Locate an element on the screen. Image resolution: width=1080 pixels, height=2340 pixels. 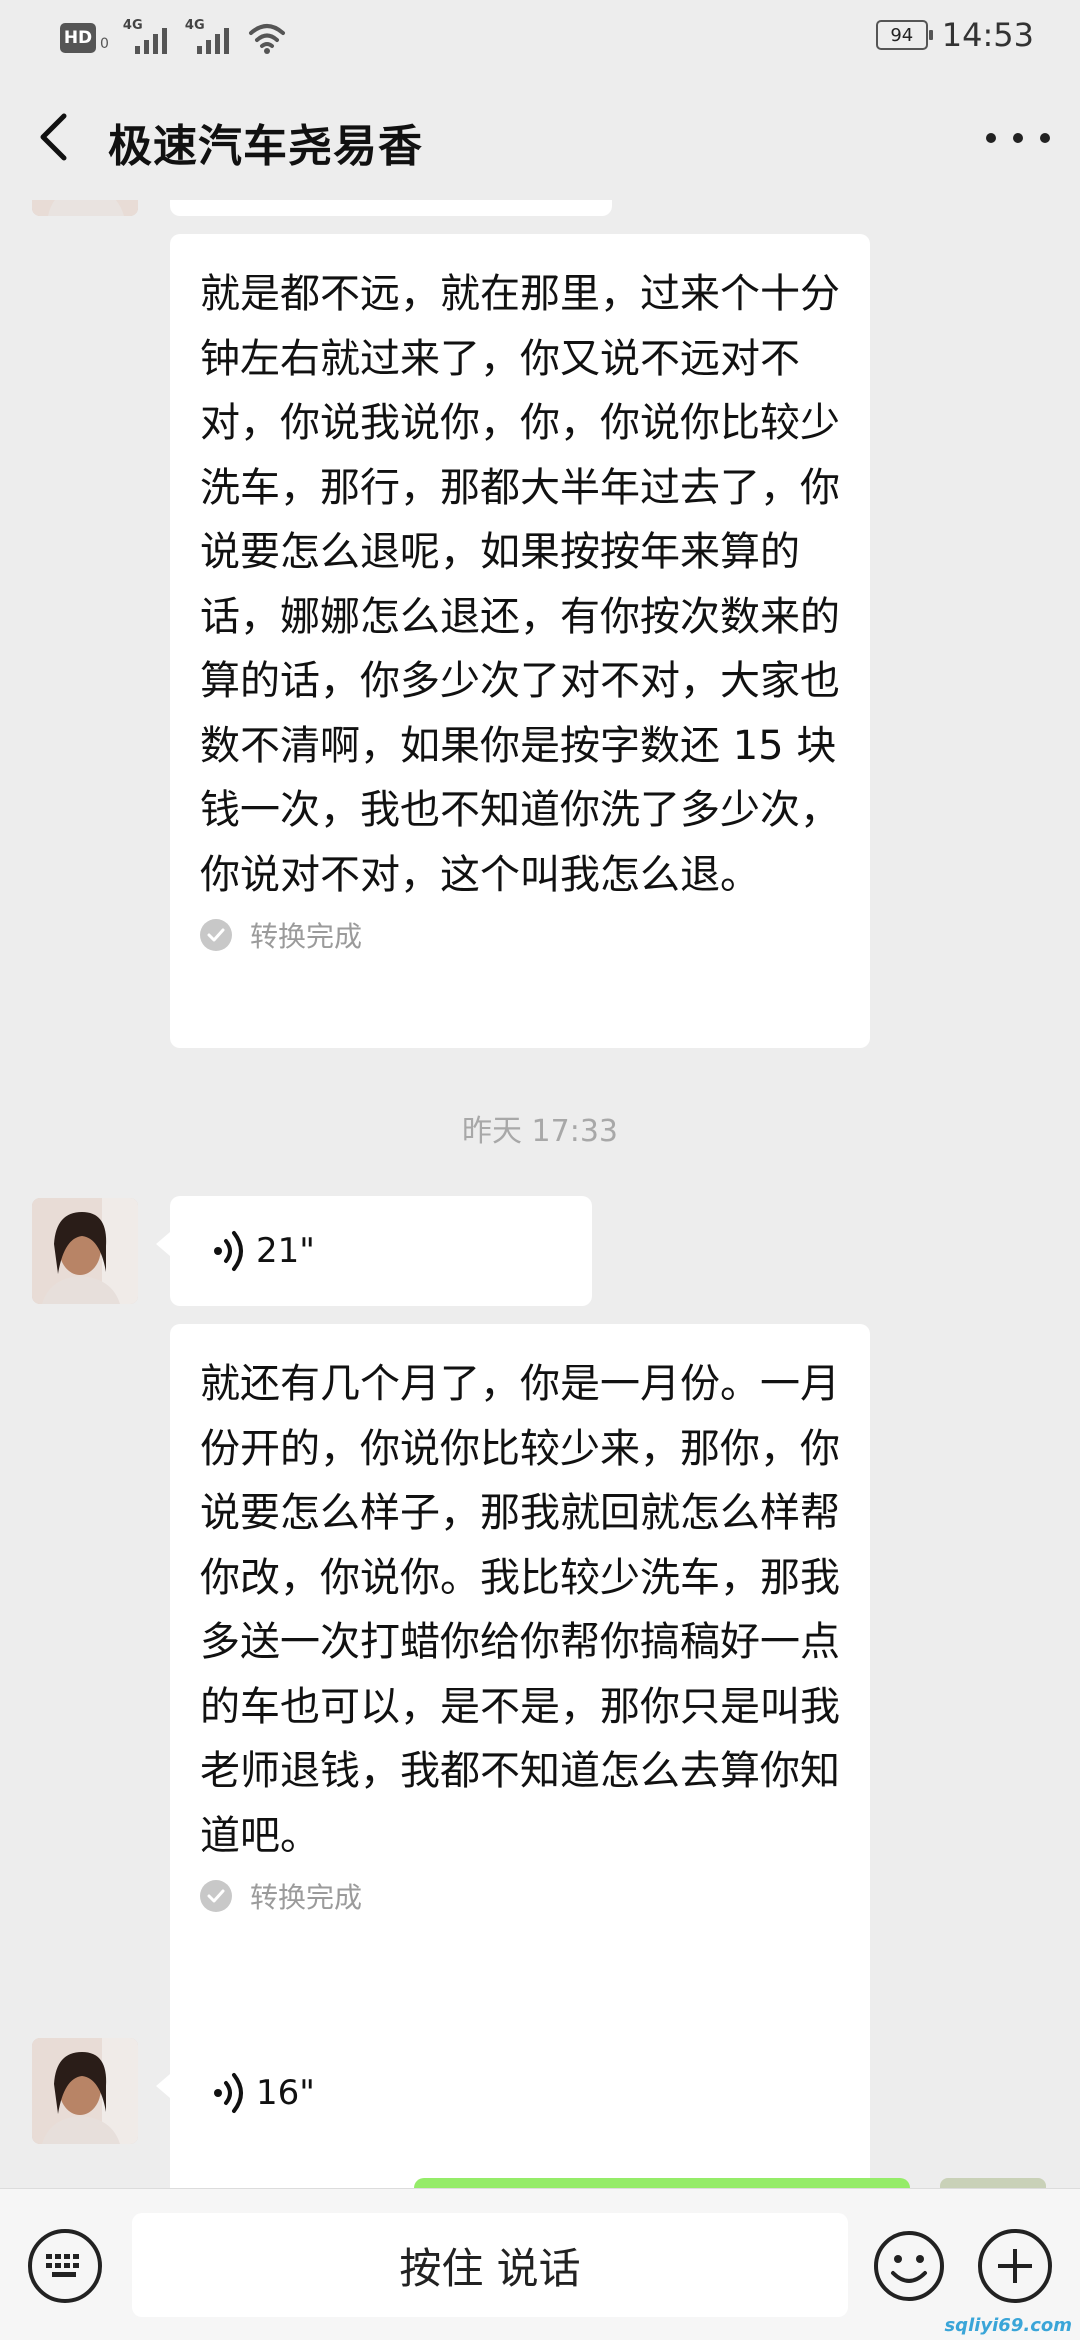
page-title: 极速汽车尧易香 is located at coordinates (265, 146).